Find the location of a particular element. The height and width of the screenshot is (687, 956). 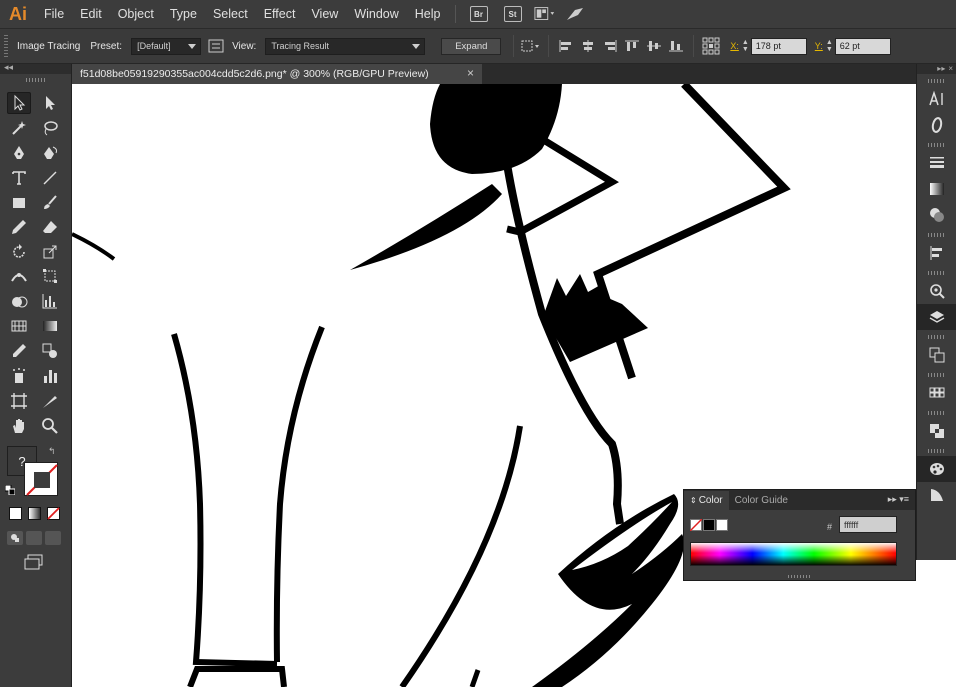

lasso-tool is located at coordinates (50, 128).